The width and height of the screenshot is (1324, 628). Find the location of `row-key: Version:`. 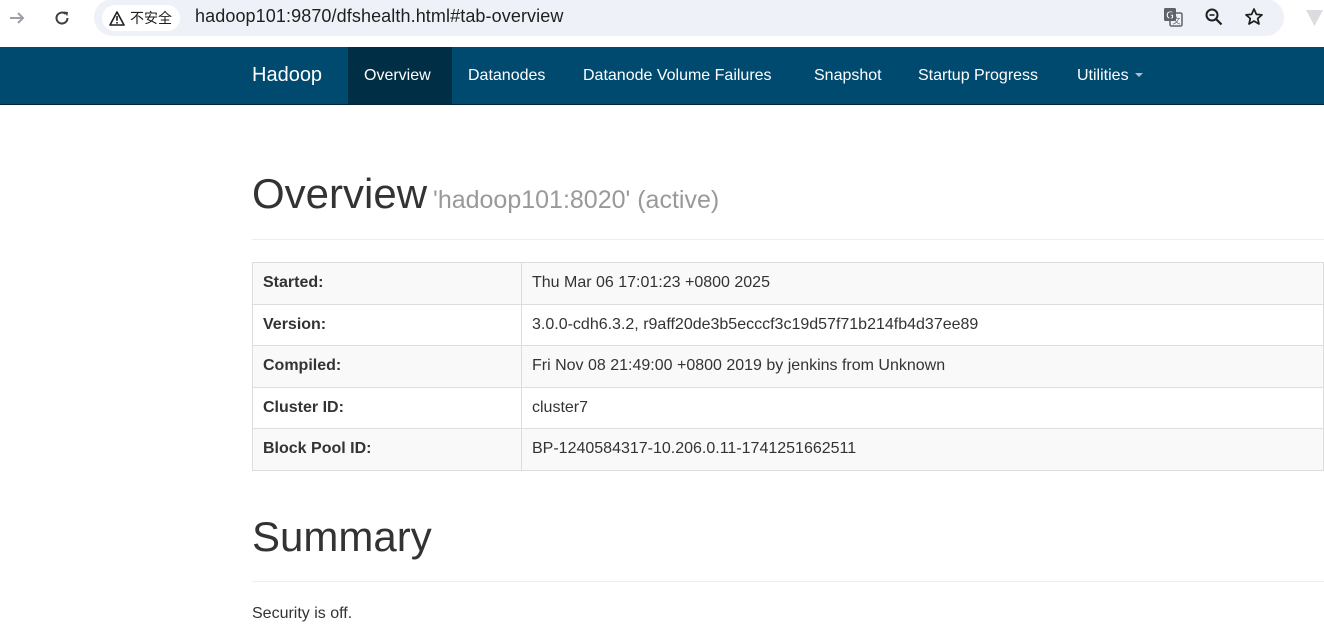

row-key: Version: is located at coordinates (387, 324).